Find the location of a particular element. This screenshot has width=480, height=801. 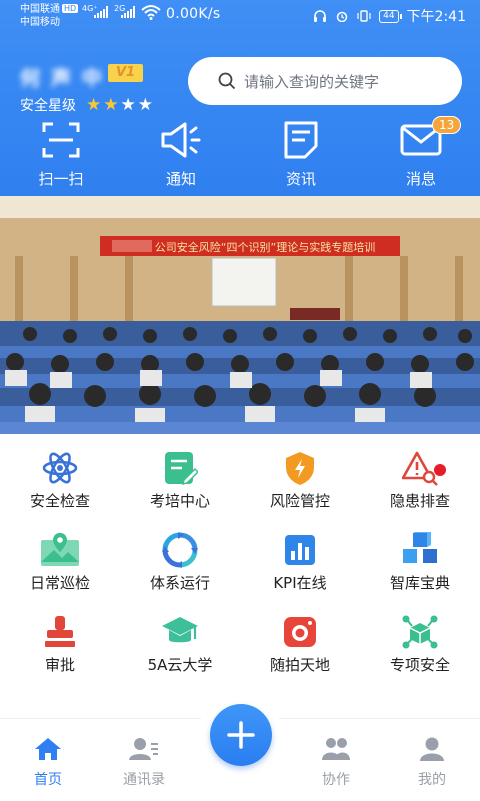

grid-item-kpi-online: KPI在线 is located at coordinates (300, 562).